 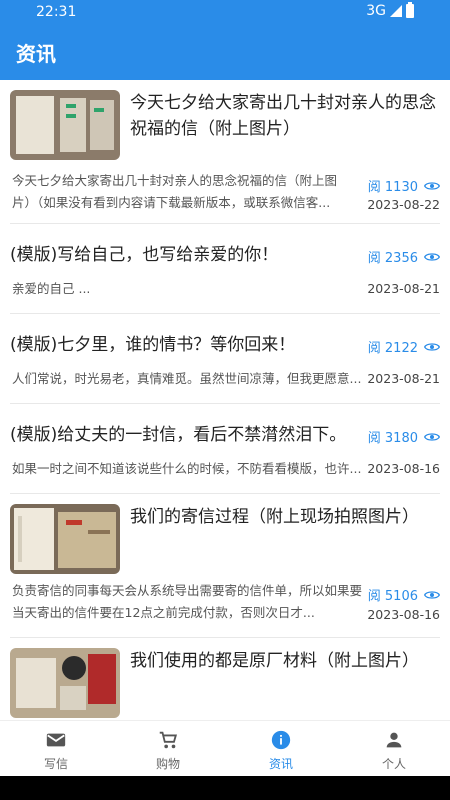 I want to click on battery-icon, so click(x=410, y=10).